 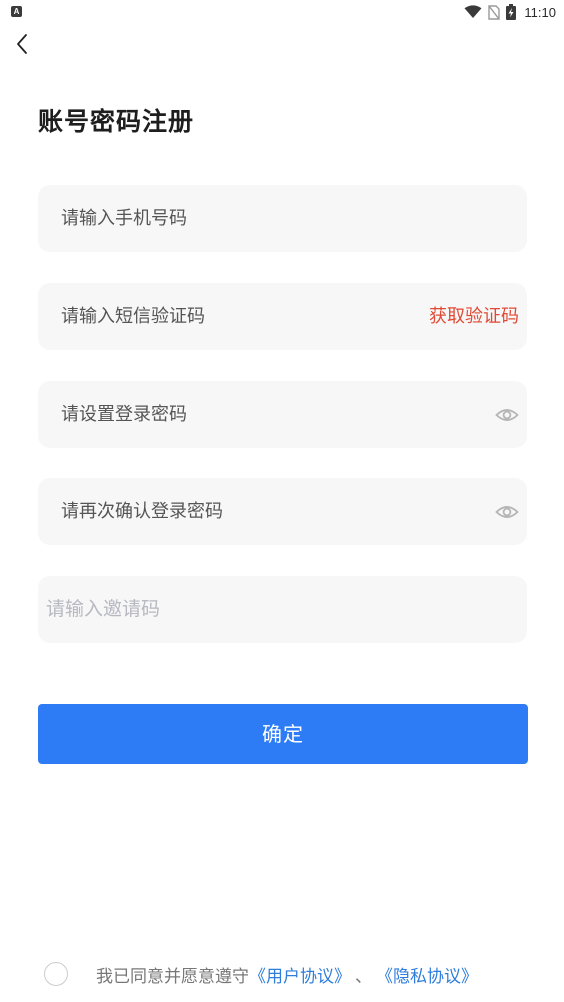 I want to click on sms-code-placeholder: 请输入短信验证码, so click(x=133, y=316).